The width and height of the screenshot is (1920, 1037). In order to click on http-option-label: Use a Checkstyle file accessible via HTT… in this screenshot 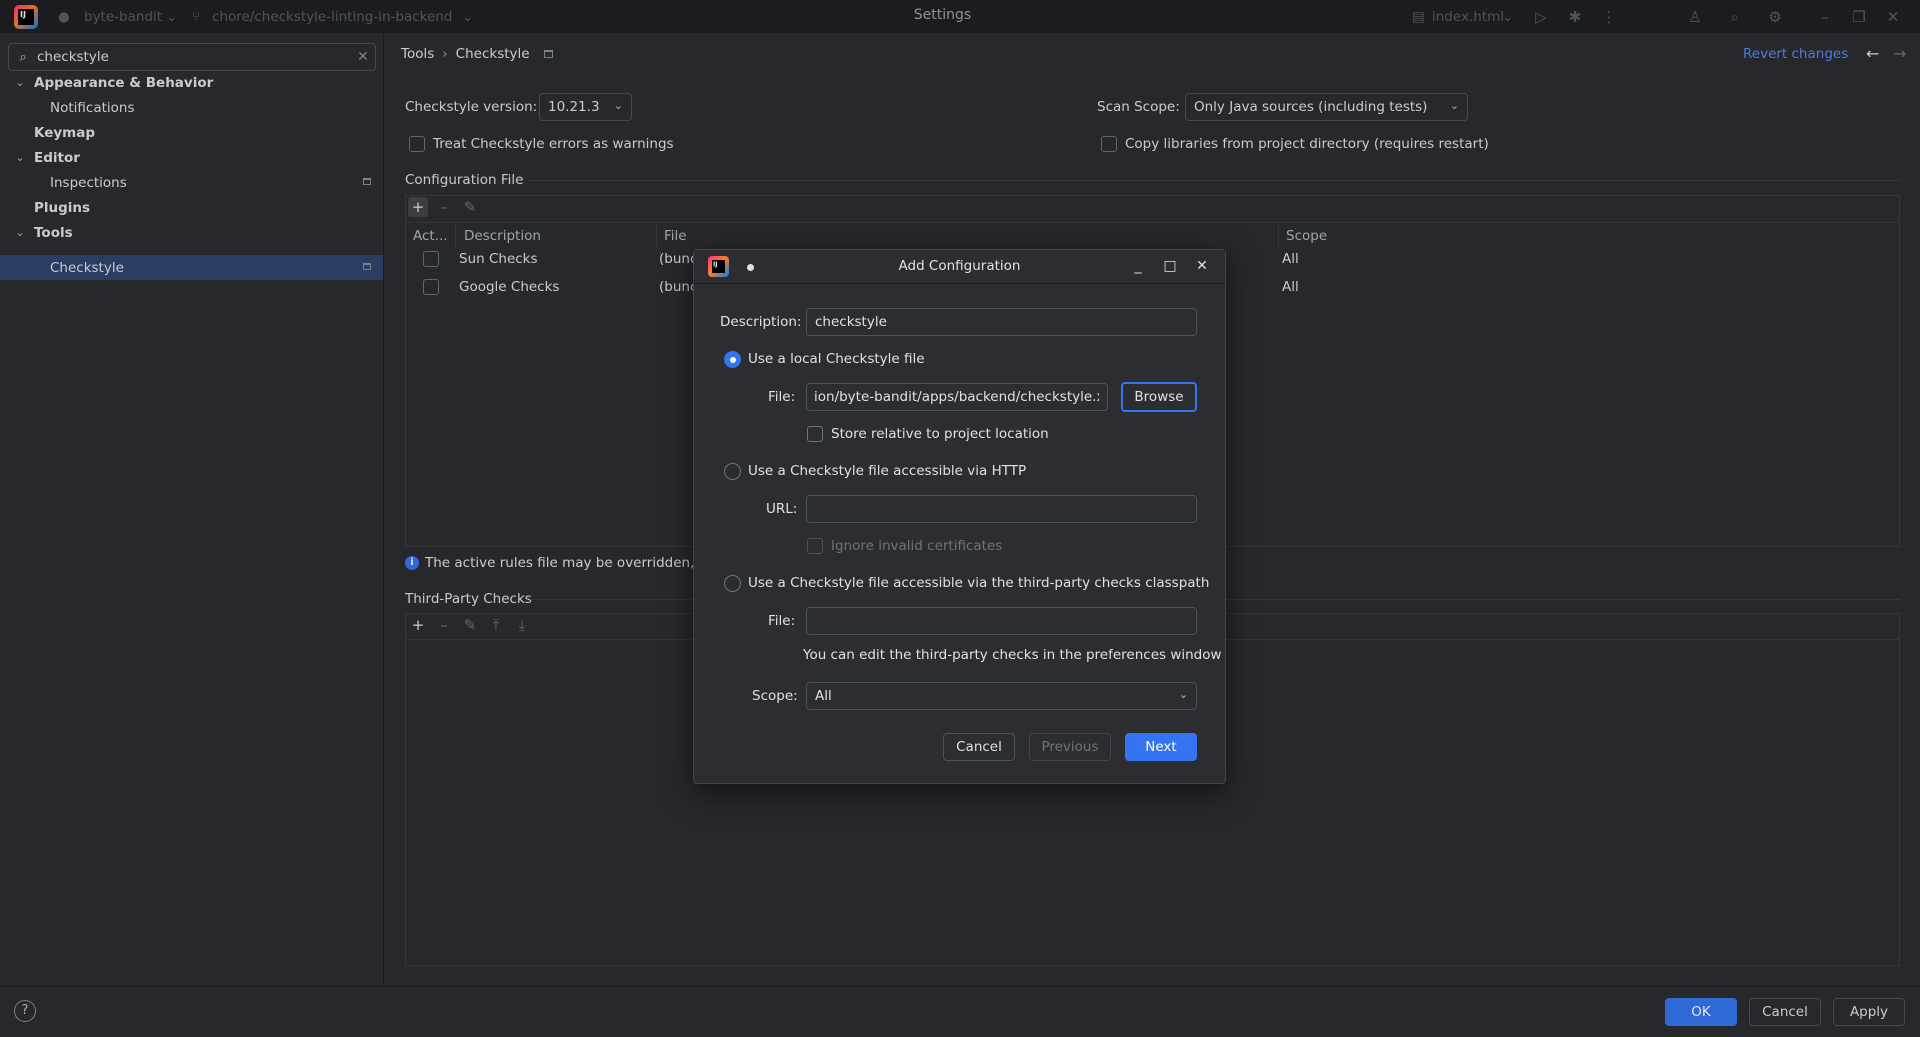, I will do `click(887, 471)`.